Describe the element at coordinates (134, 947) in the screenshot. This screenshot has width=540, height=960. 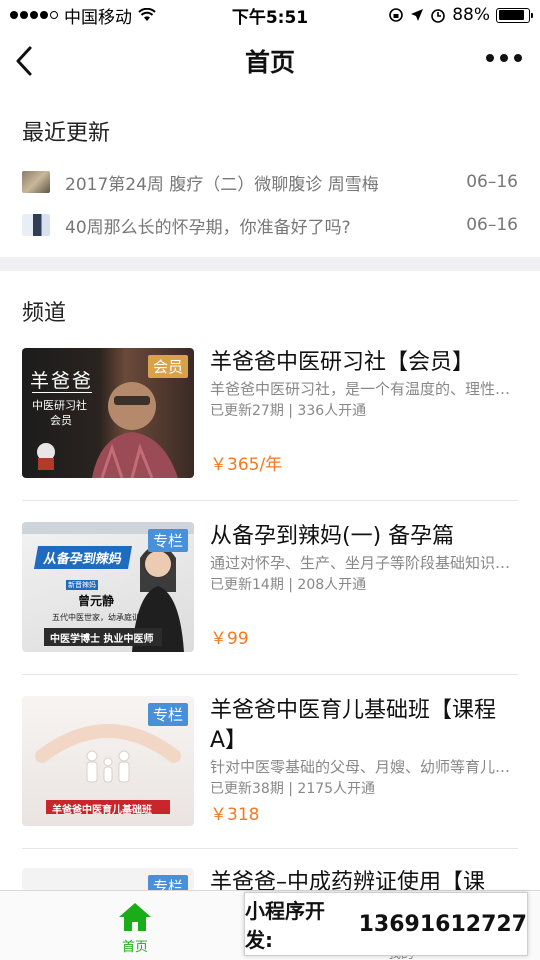
I see `tab-home-label: 首页` at that location.